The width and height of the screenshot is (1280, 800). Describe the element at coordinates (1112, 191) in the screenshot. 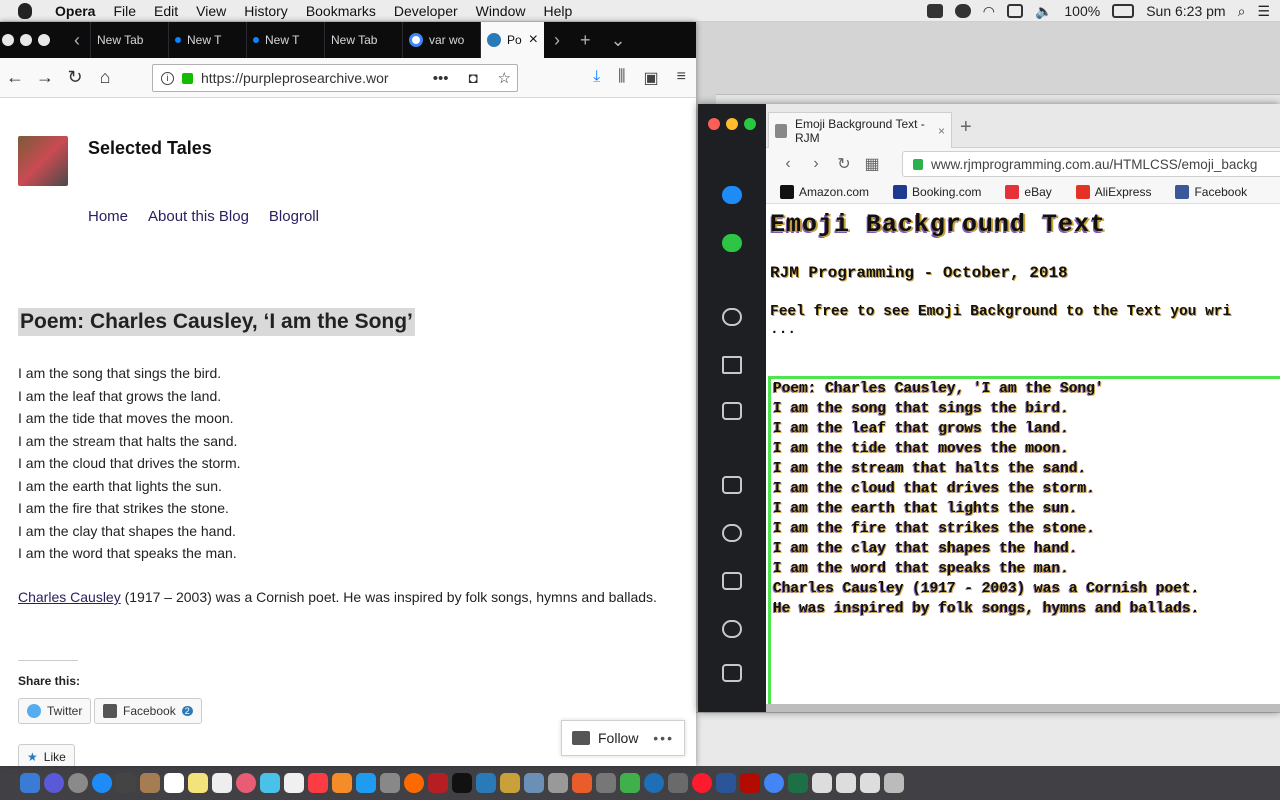

I see `bookmark-aliexpress: AliExpress` at that location.